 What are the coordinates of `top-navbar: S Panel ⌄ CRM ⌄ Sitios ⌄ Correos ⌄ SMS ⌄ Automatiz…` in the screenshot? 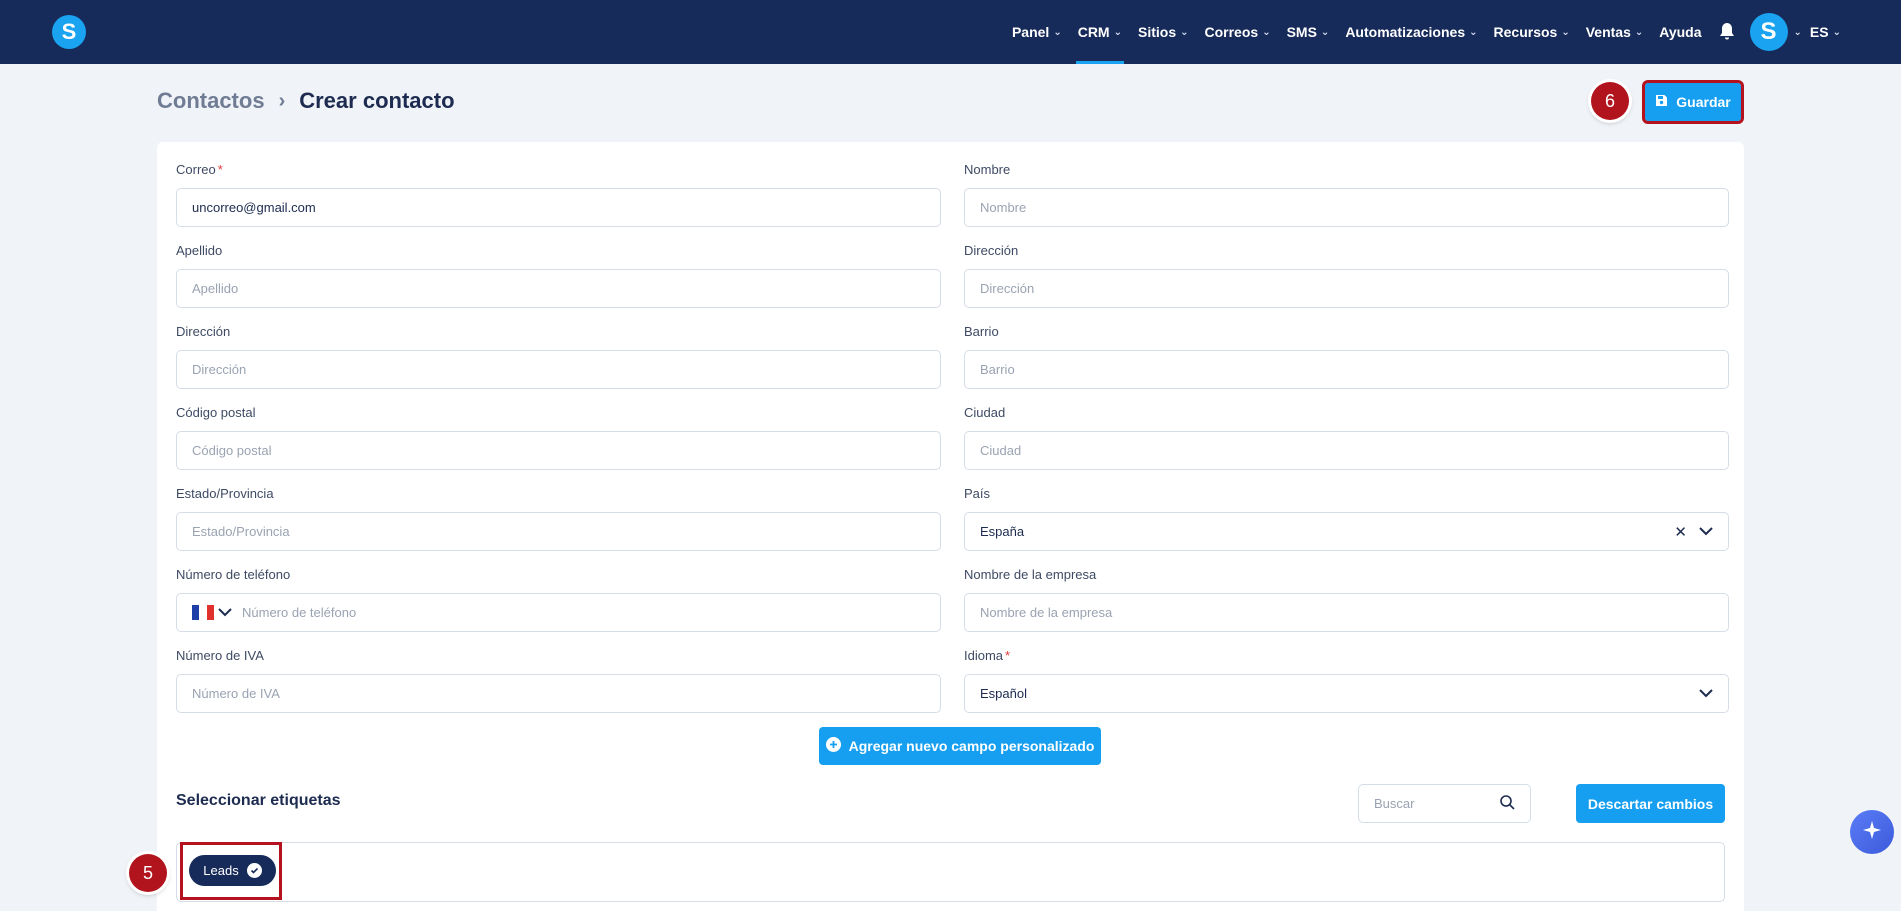 It's located at (950, 32).